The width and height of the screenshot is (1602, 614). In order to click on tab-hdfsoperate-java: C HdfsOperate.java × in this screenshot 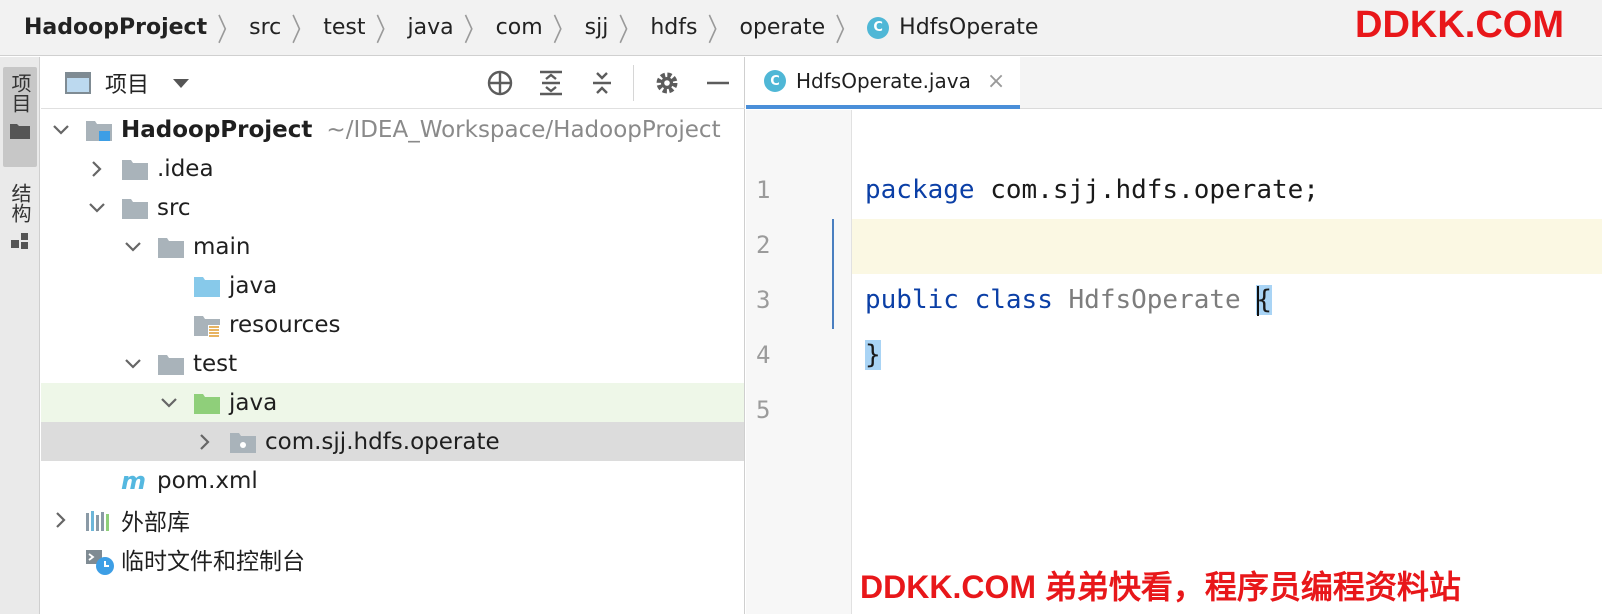, I will do `click(883, 83)`.